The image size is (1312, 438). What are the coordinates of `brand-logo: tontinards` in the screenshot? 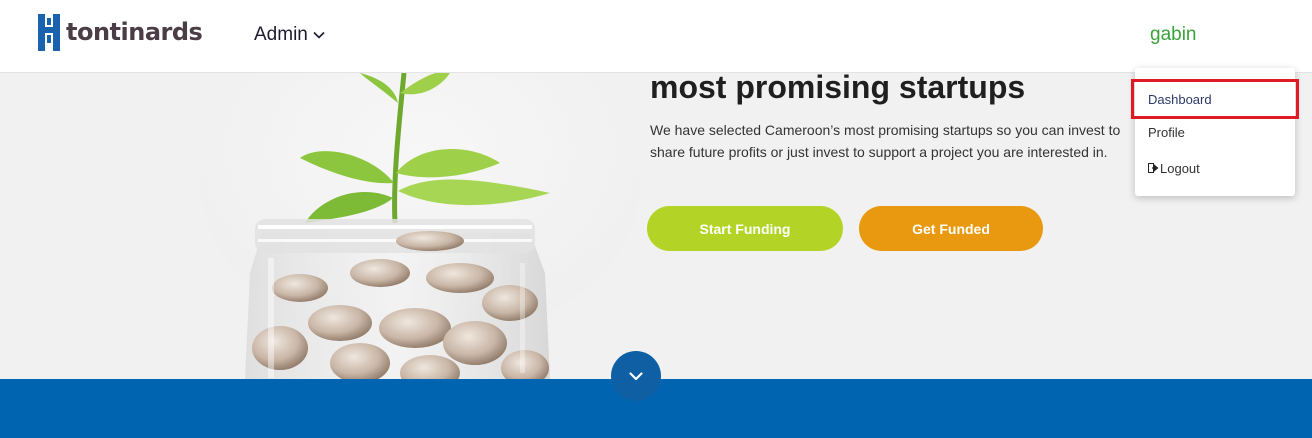 It's located at (120, 32).